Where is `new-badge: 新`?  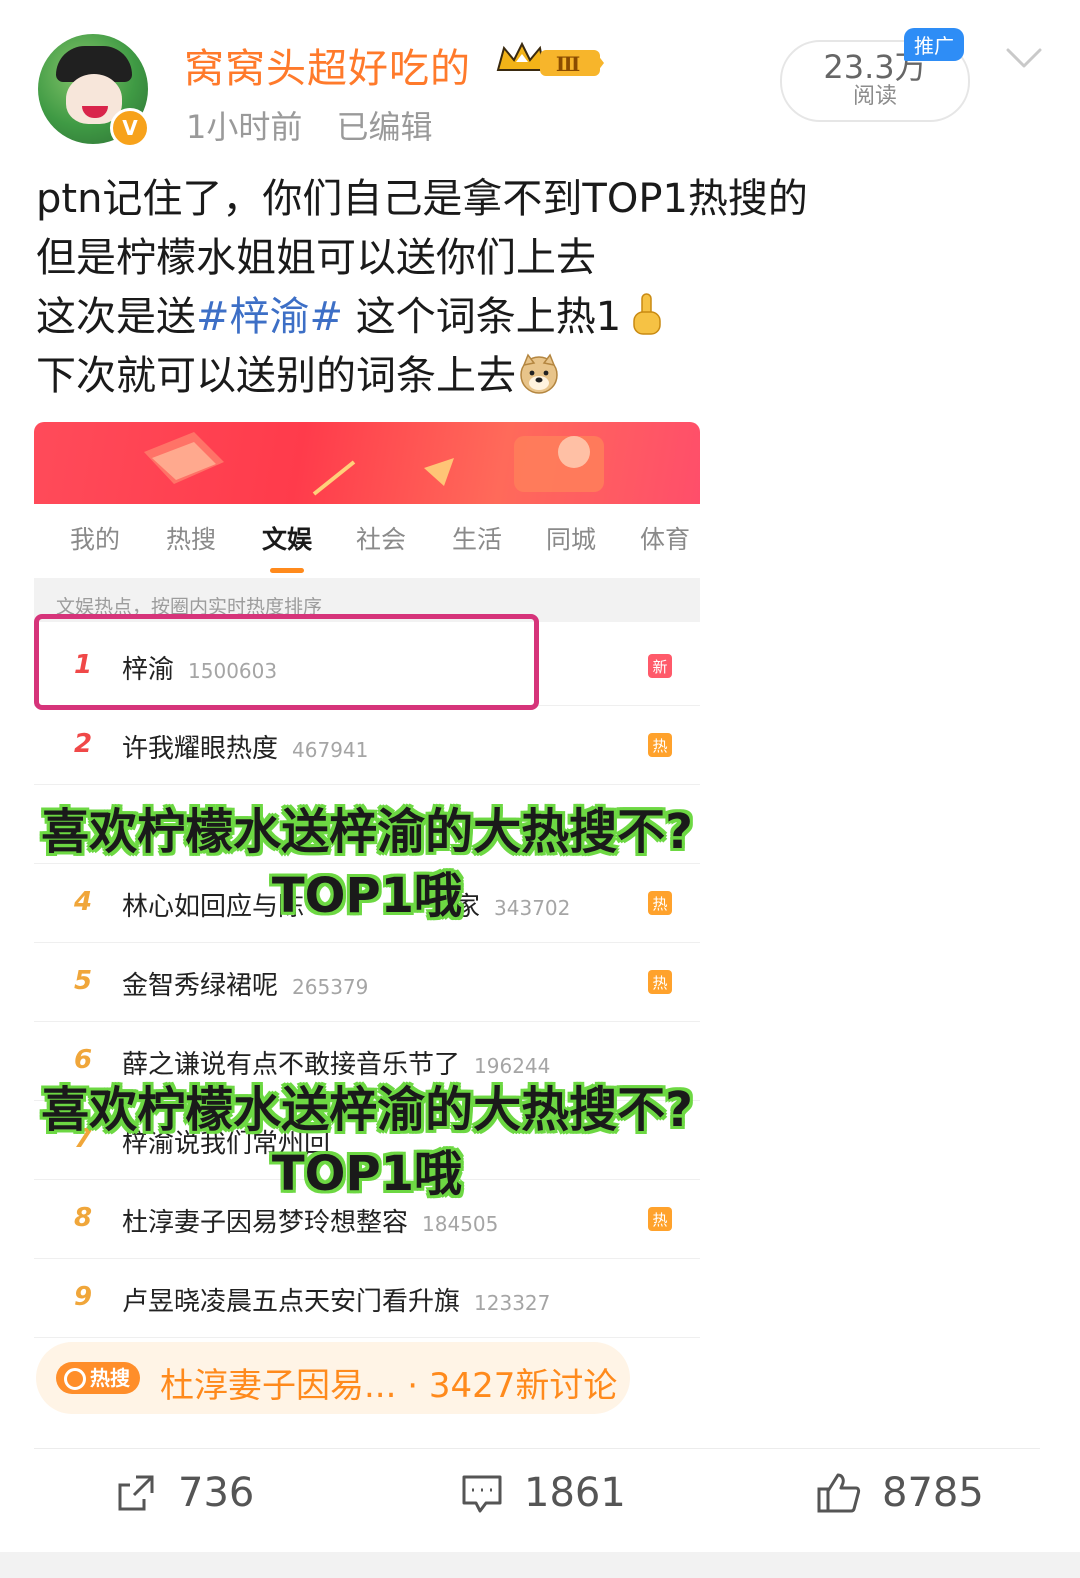 new-badge: 新 is located at coordinates (660, 666).